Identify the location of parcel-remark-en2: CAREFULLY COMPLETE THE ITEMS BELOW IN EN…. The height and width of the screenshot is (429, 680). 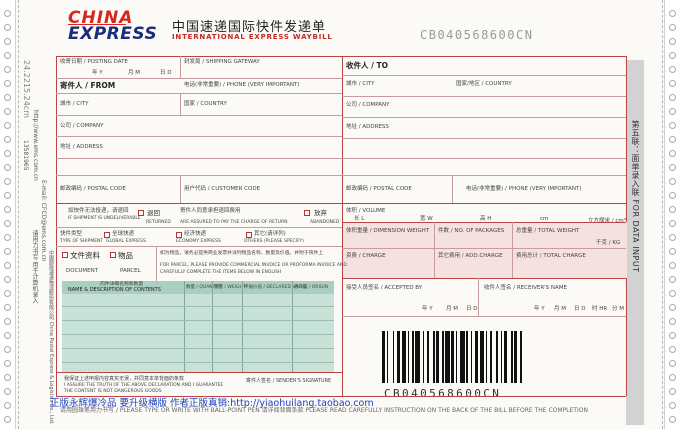
(221, 272).